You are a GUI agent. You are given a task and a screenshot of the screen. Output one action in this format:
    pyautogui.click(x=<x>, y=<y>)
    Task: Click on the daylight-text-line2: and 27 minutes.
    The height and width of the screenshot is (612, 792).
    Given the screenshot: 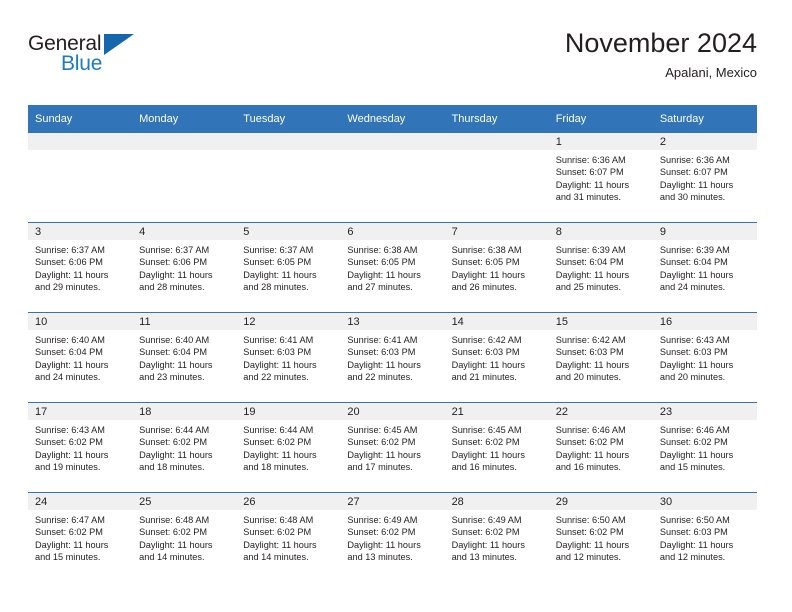 What is the action you would take?
    pyautogui.click(x=380, y=287)
    